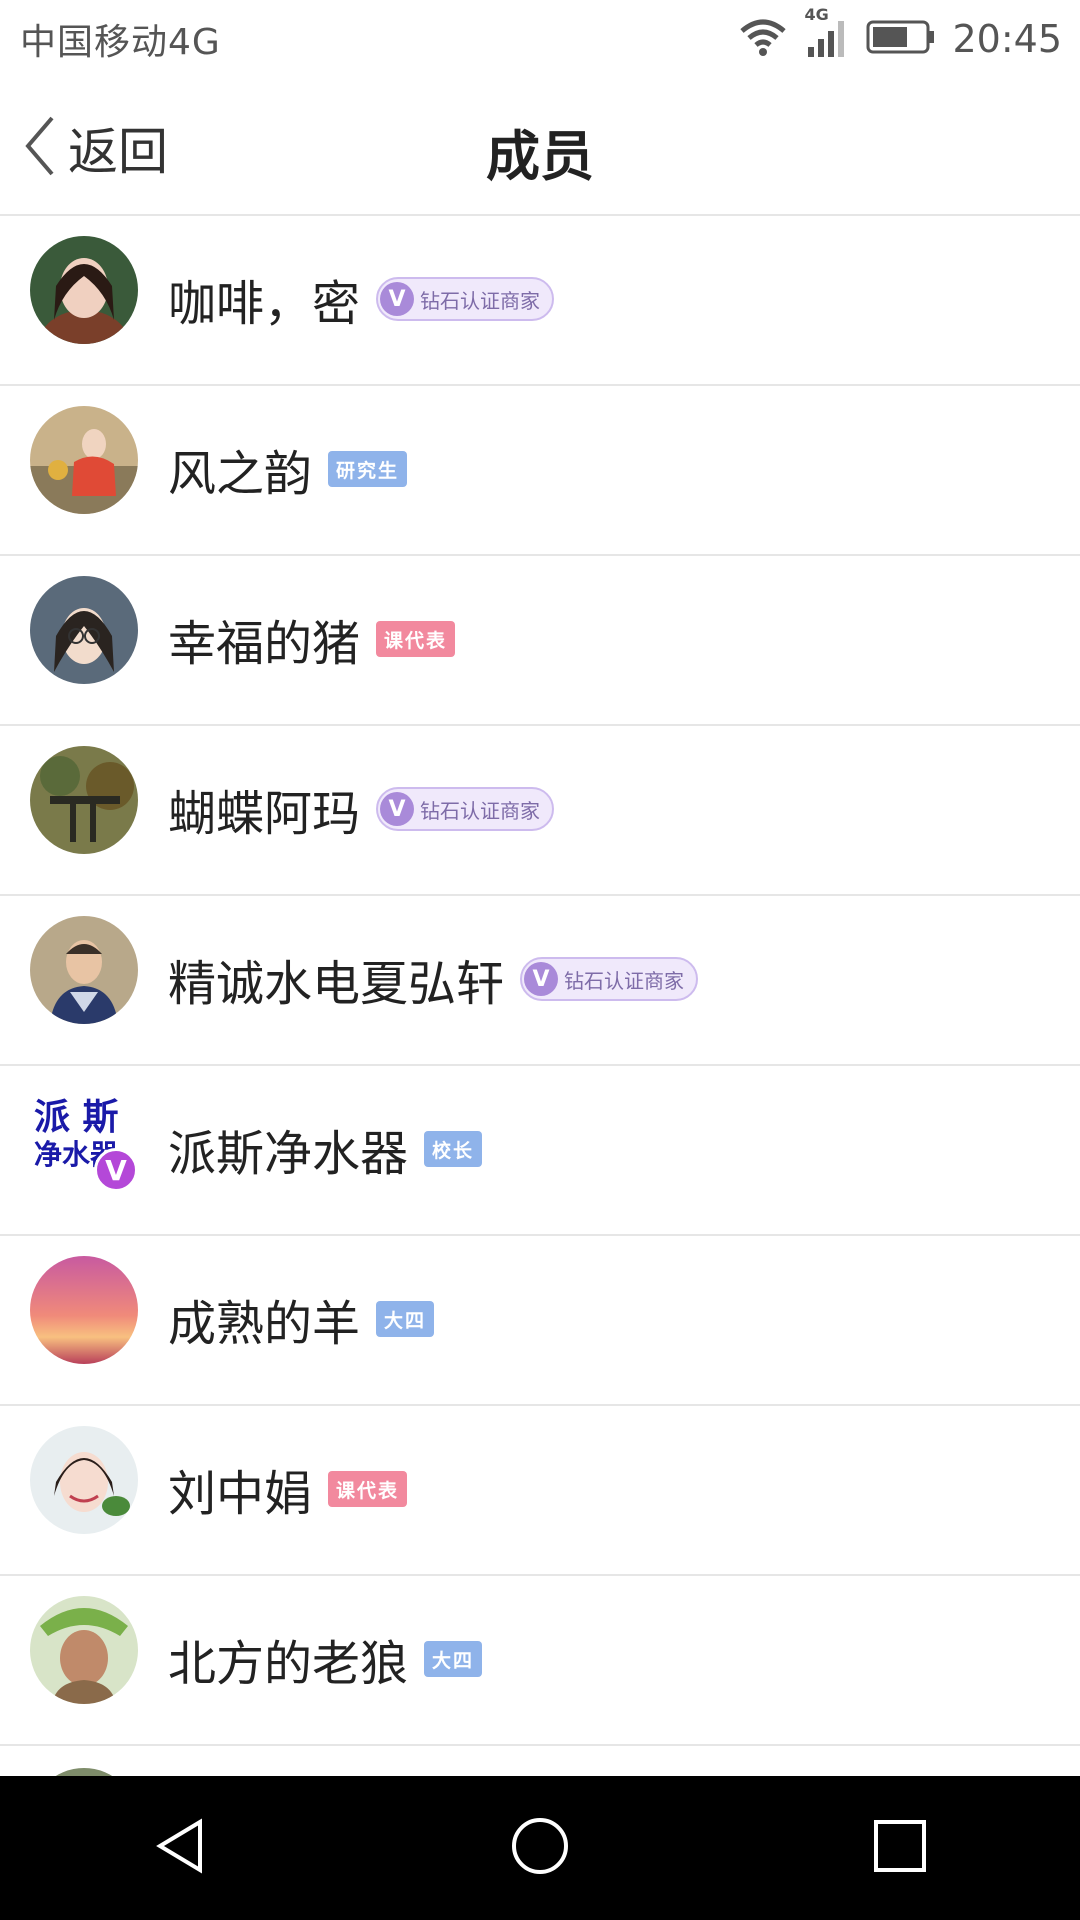 Image resolution: width=1080 pixels, height=1920 pixels. I want to click on member-info: 精诚水电夏弘轩 V 钻石认证商家, so click(433, 979).